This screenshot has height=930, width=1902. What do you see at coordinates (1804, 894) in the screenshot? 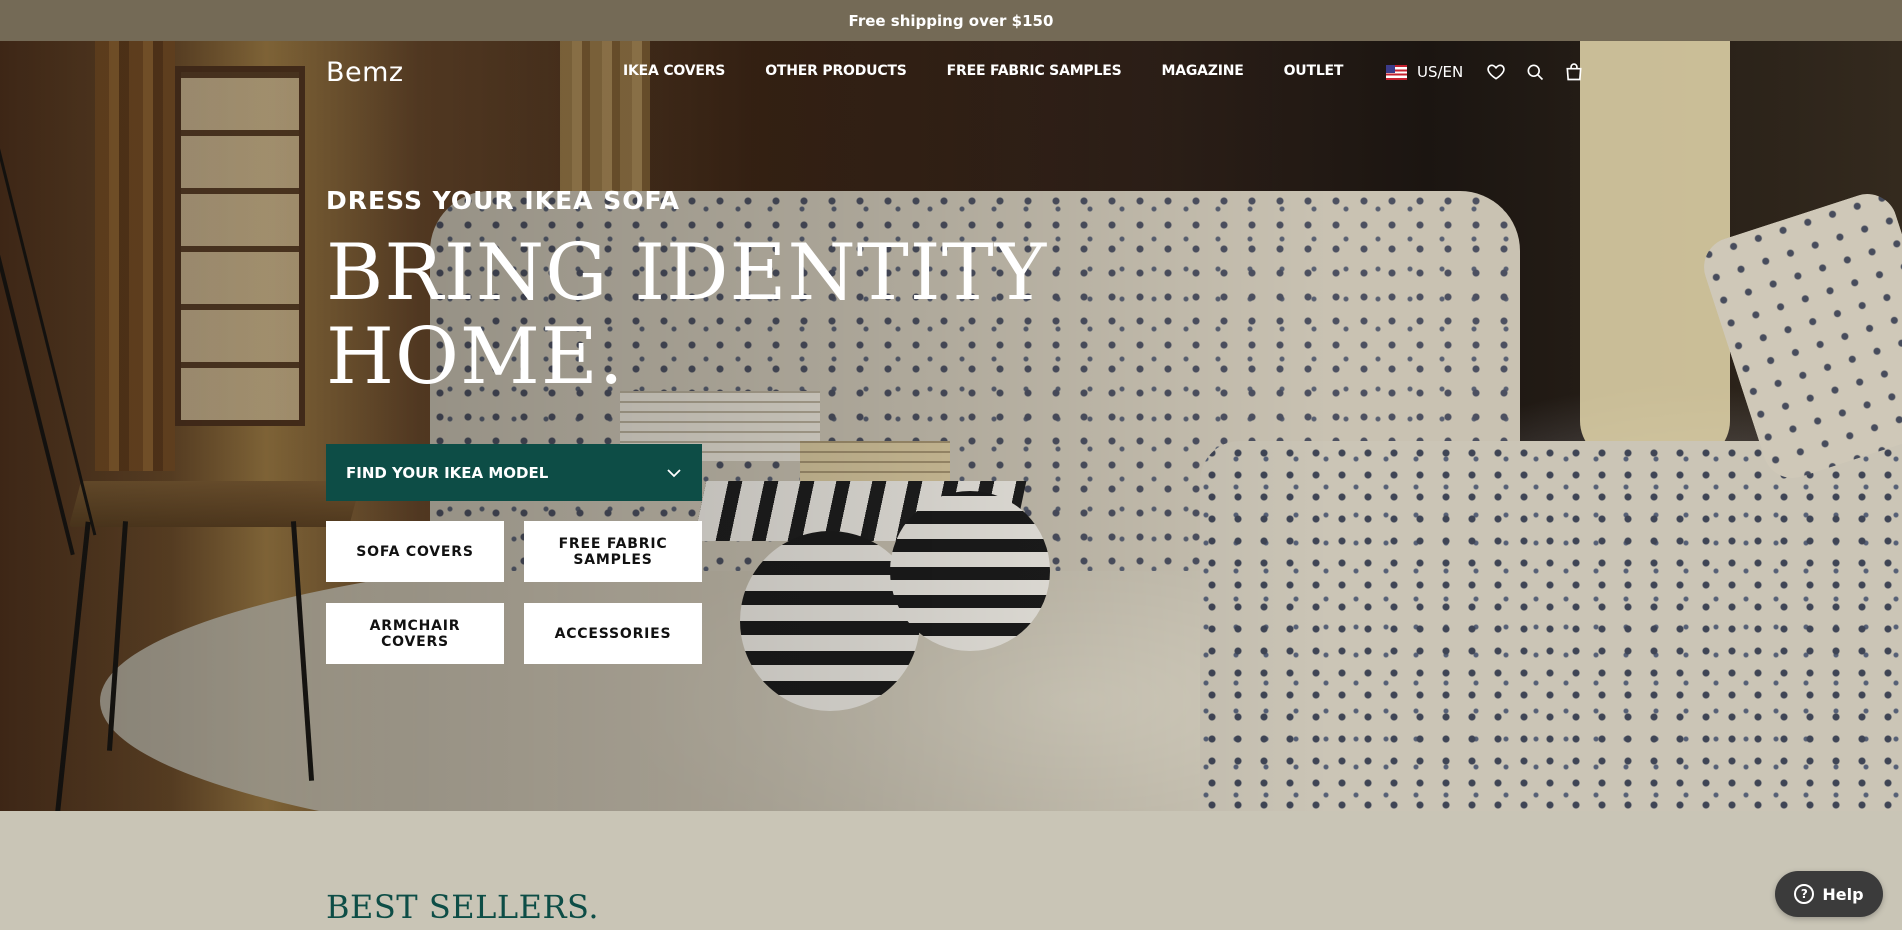
I see `question-icon: ?` at bounding box center [1804, 894].